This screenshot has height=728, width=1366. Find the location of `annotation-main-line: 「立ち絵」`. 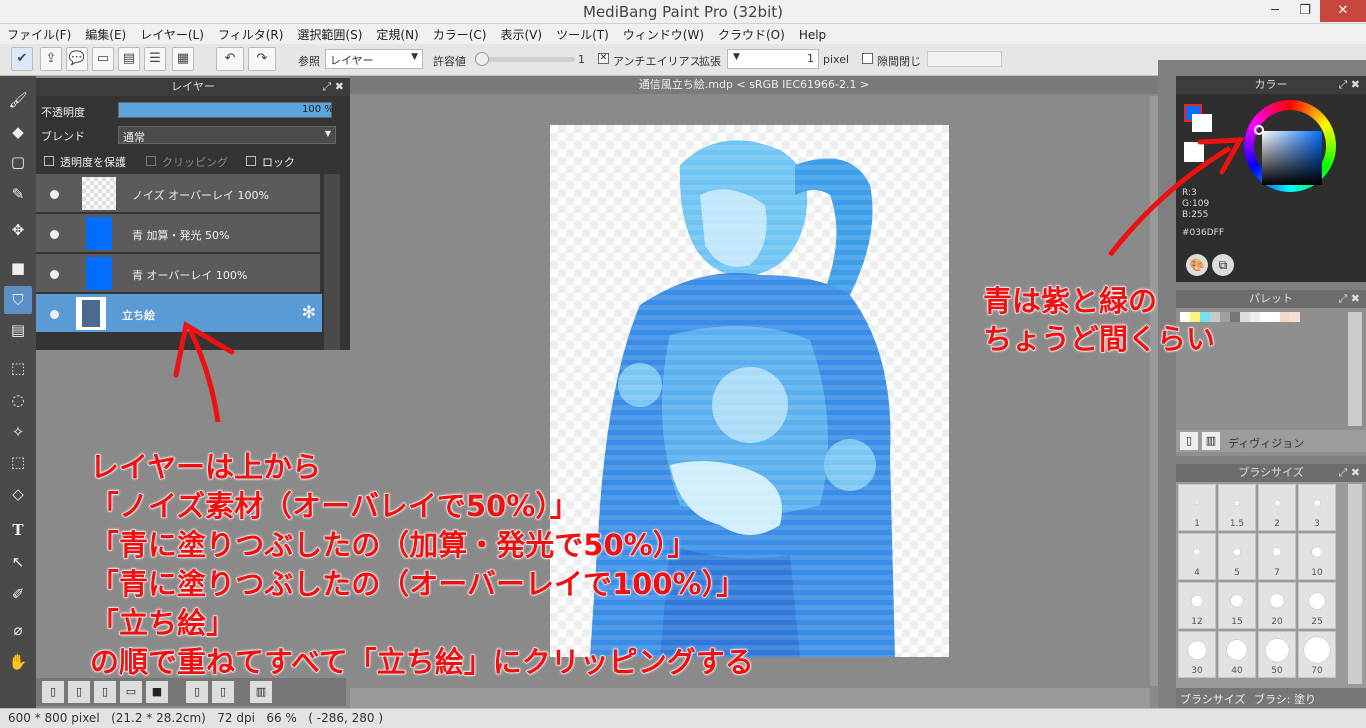

annotation-main-line: 「立ち絵」 is located at coordinates (163, 623).